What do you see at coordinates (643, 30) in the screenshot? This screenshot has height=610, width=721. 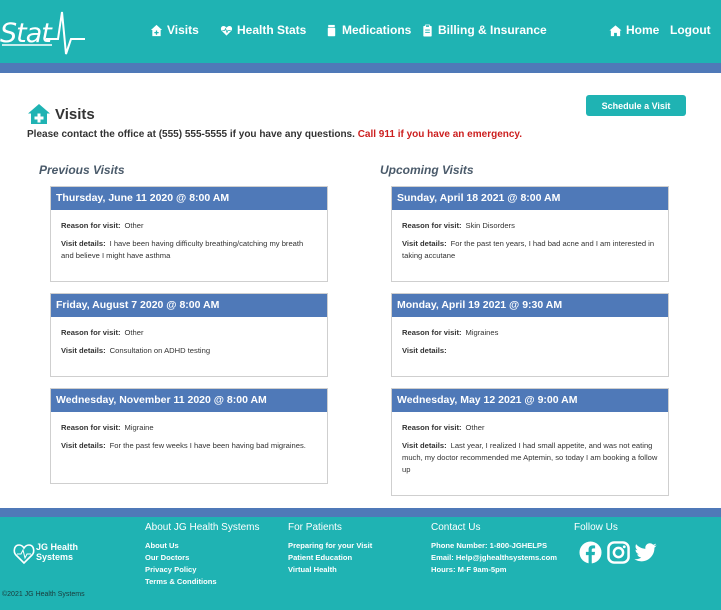 I see `nav-home-label: Home` at bounding box center [643, 30].